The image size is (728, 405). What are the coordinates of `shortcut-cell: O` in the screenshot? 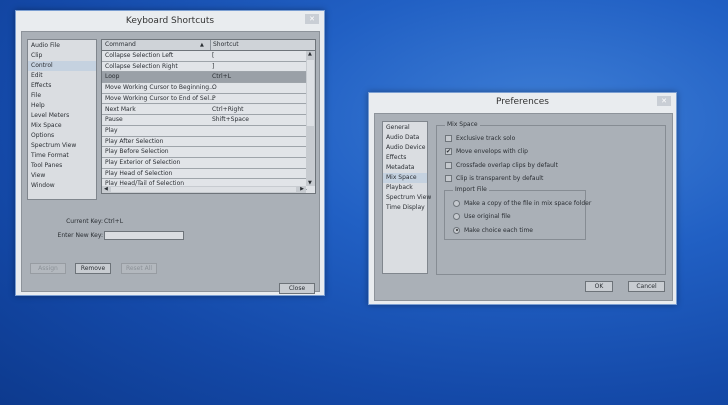 It's located at (214, 88).